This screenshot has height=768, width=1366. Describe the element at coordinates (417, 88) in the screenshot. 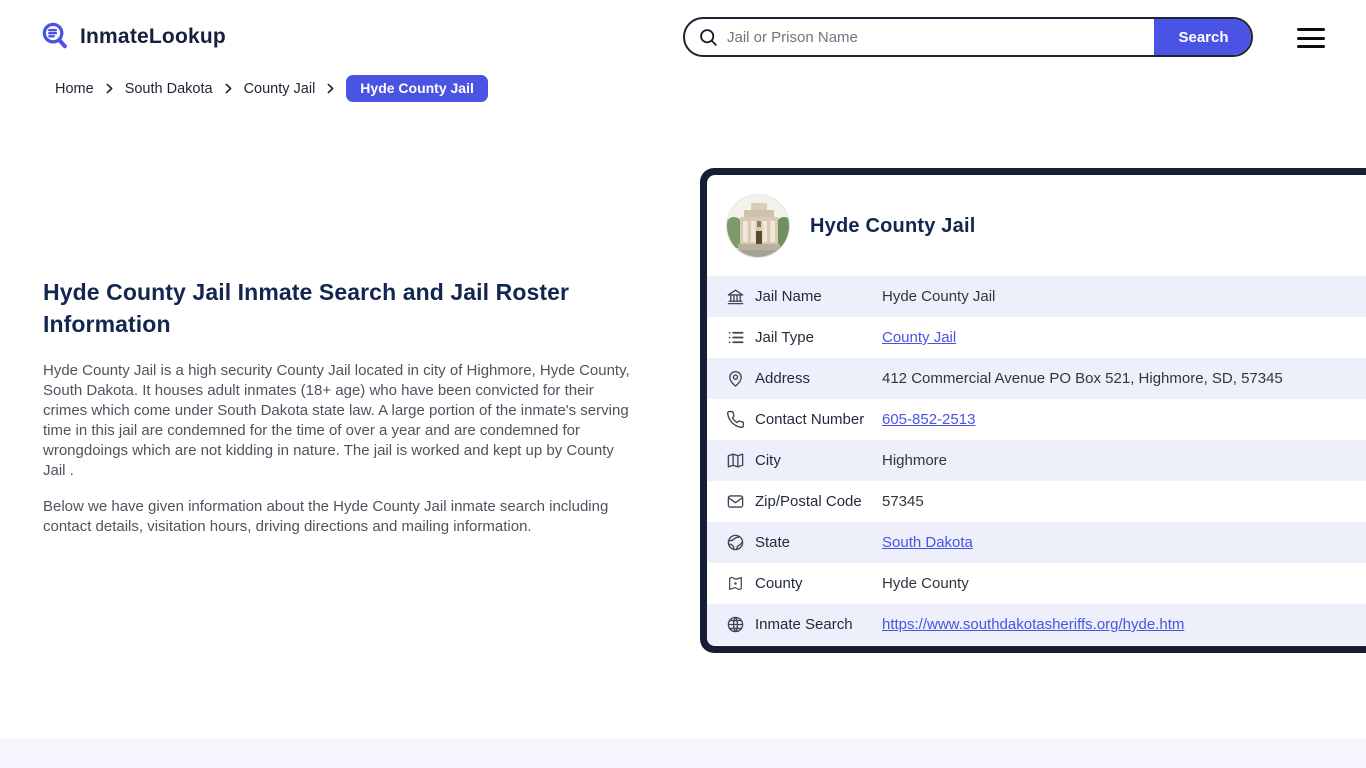

I see `breadcrumb-current-badge: Hyde County Jail` at that location.